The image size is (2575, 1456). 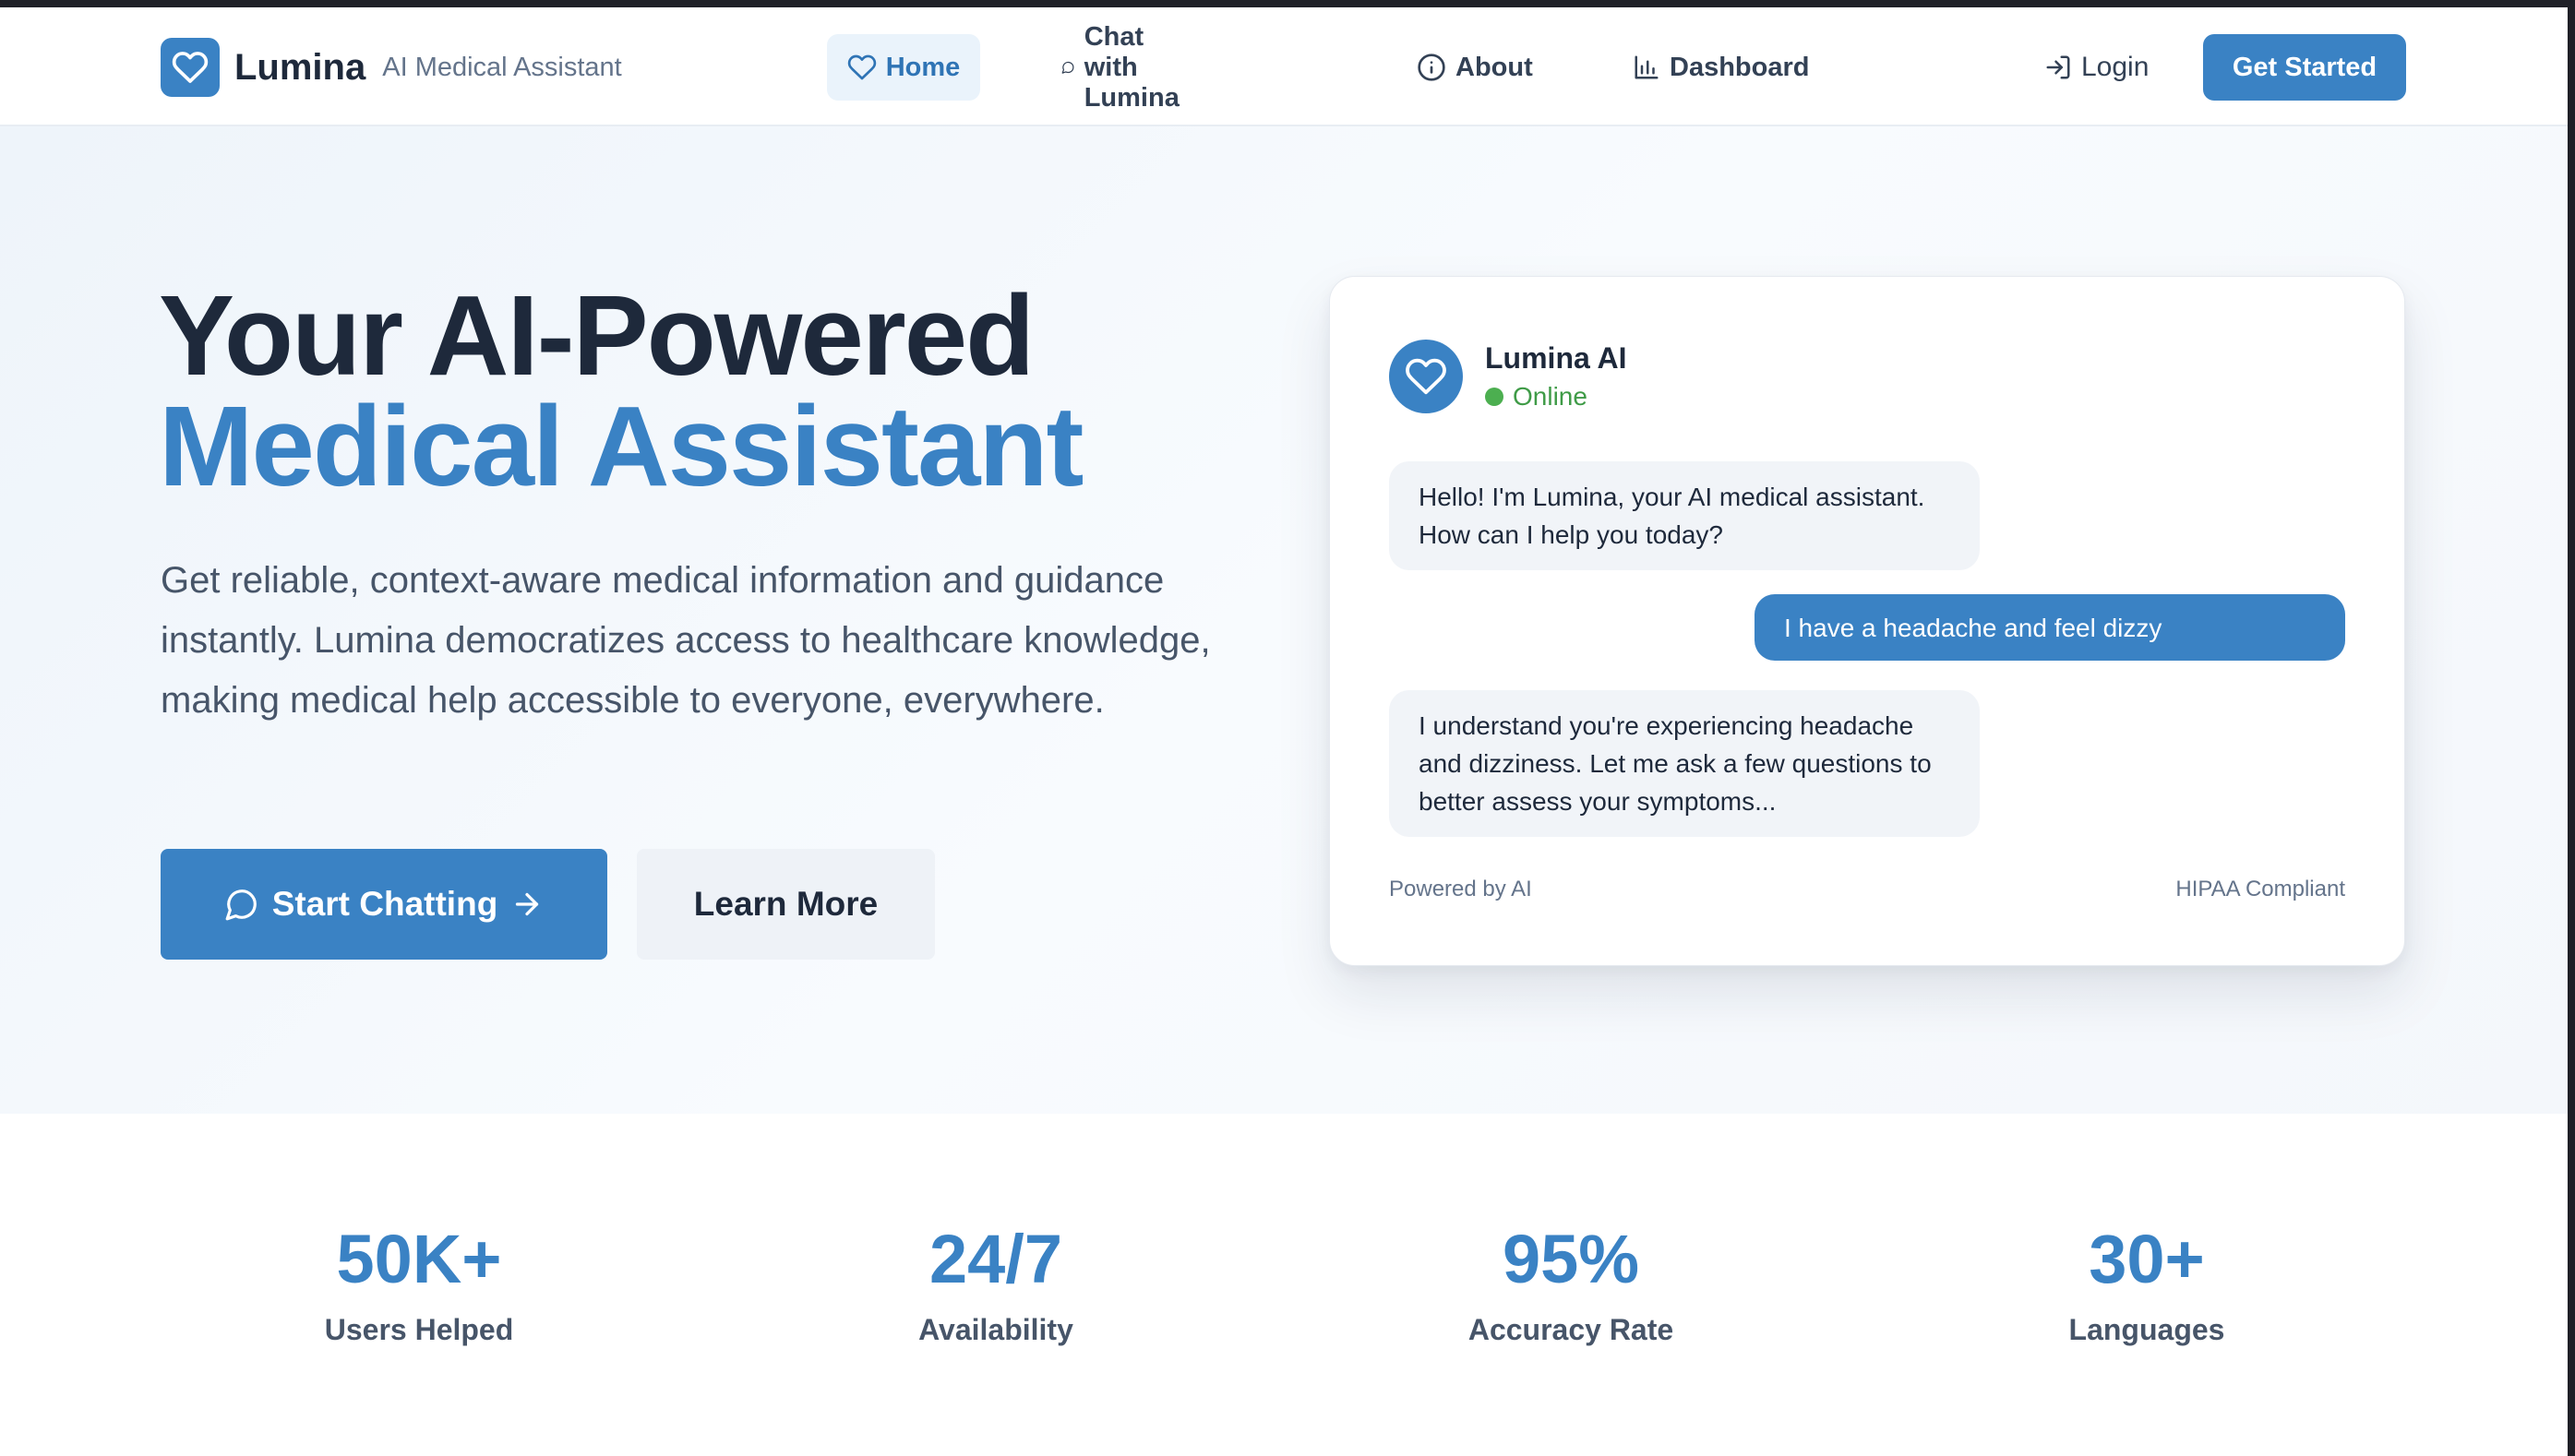 I want to click on chat-message-user: I have a headache and feel dizzy, so click(x=2050, y=627).